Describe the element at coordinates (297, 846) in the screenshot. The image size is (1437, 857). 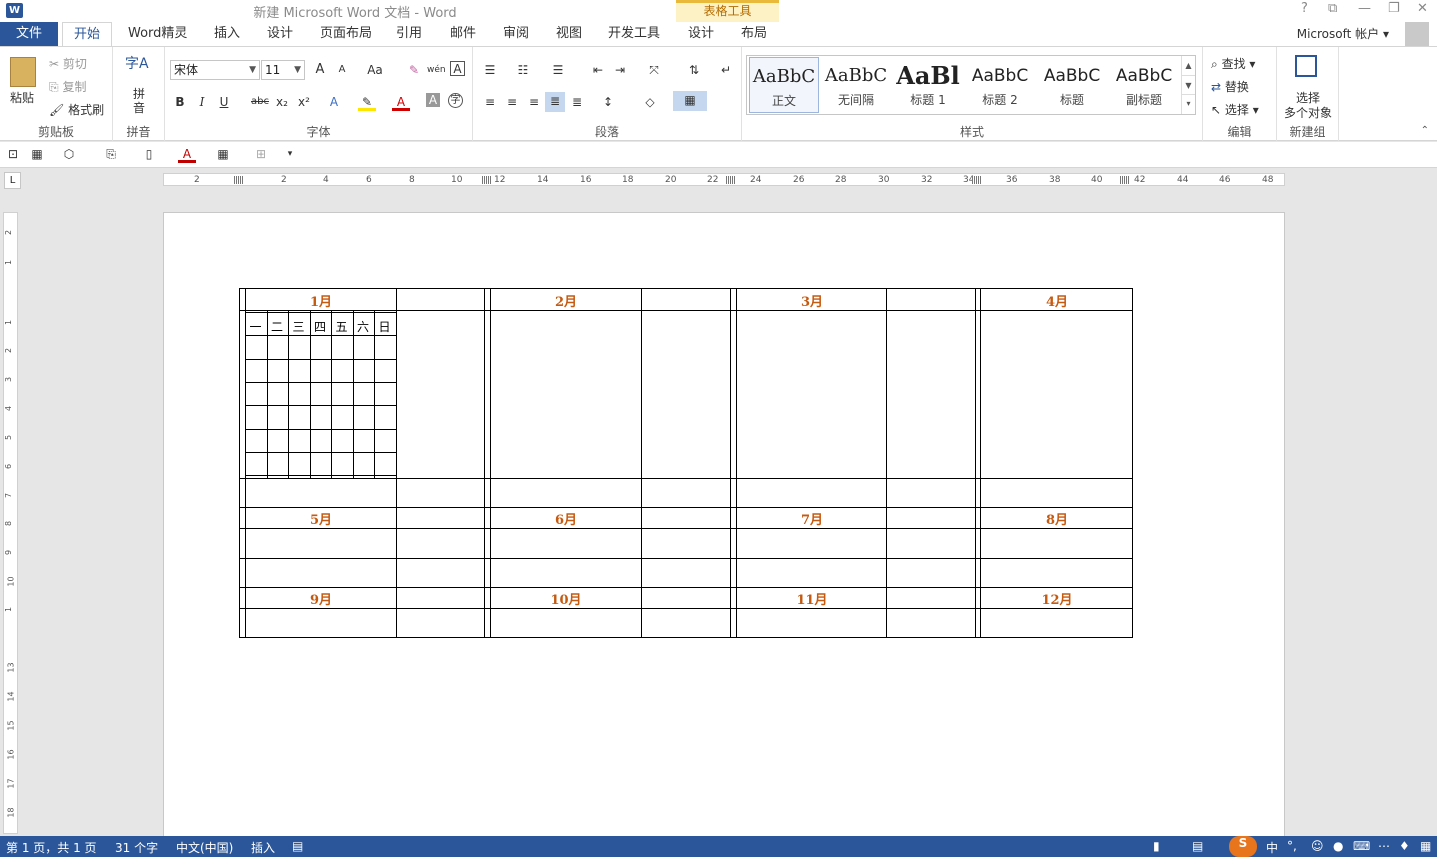
I see `macro-icon: ▤` at that location.